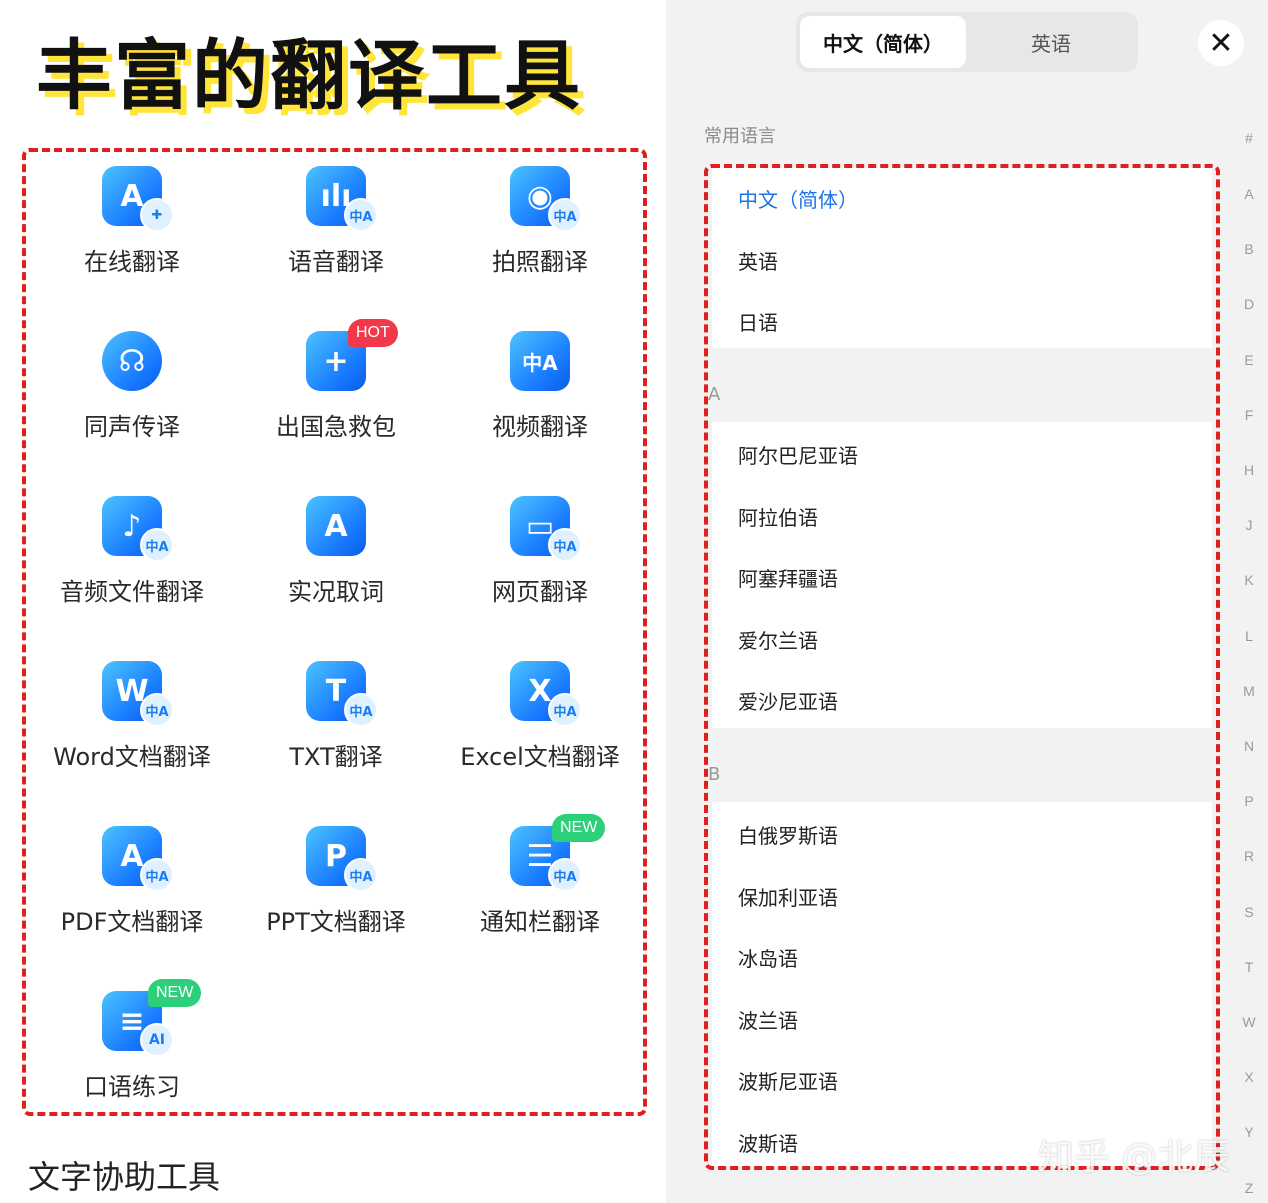  What do you see at coordinates (1249, 194) in the screenshot?
I see `index-letter: A` at bounding box center [1249, 194].